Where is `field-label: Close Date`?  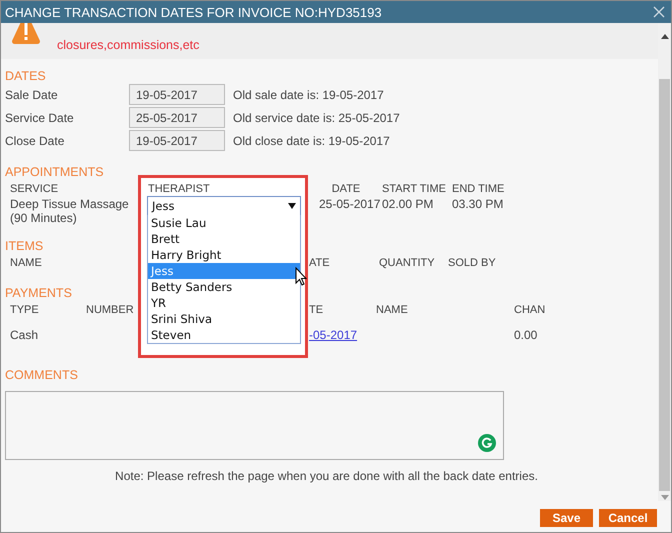
field-label: Close Date is located at coordinates (35, 141).